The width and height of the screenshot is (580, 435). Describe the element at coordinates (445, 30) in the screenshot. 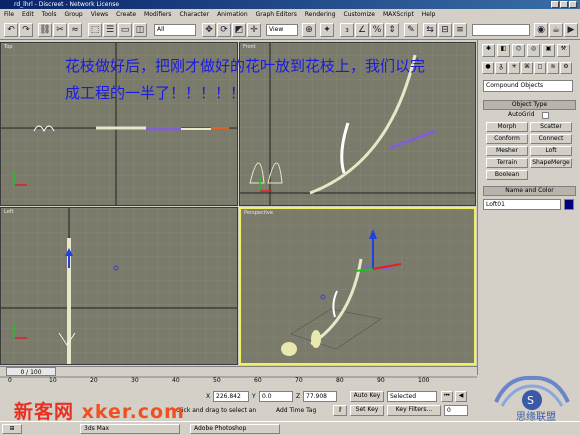

I see `align-icon: ⊟` at that location.